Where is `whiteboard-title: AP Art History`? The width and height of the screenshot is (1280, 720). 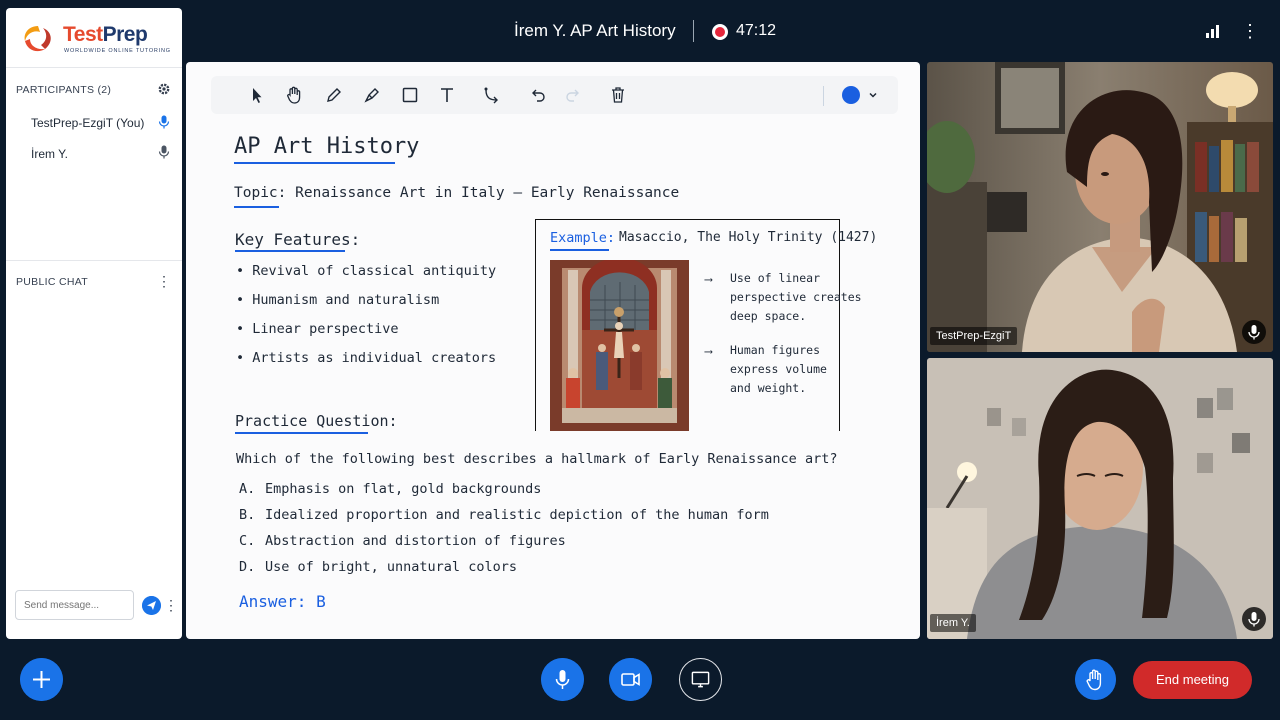 whiteboard-title: AP Art History is located at coordinates (327, 146).